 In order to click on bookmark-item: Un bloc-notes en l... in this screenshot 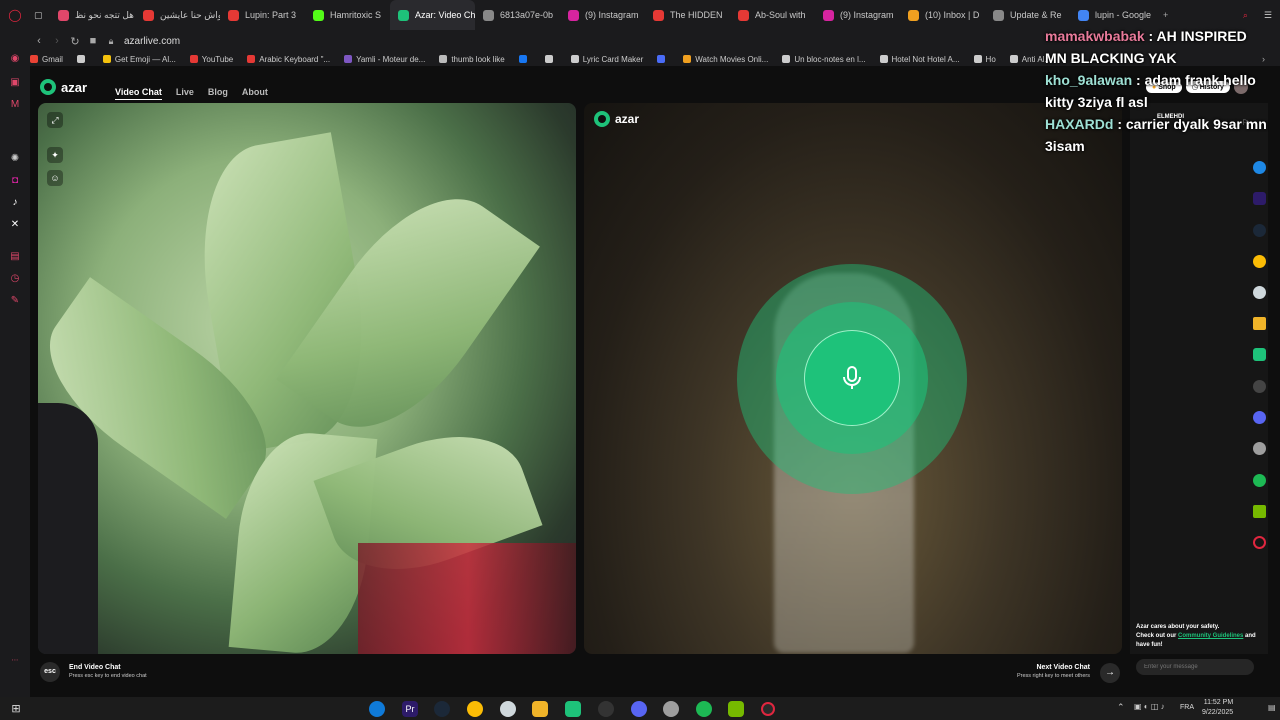, I will do `click(824, 59)`.